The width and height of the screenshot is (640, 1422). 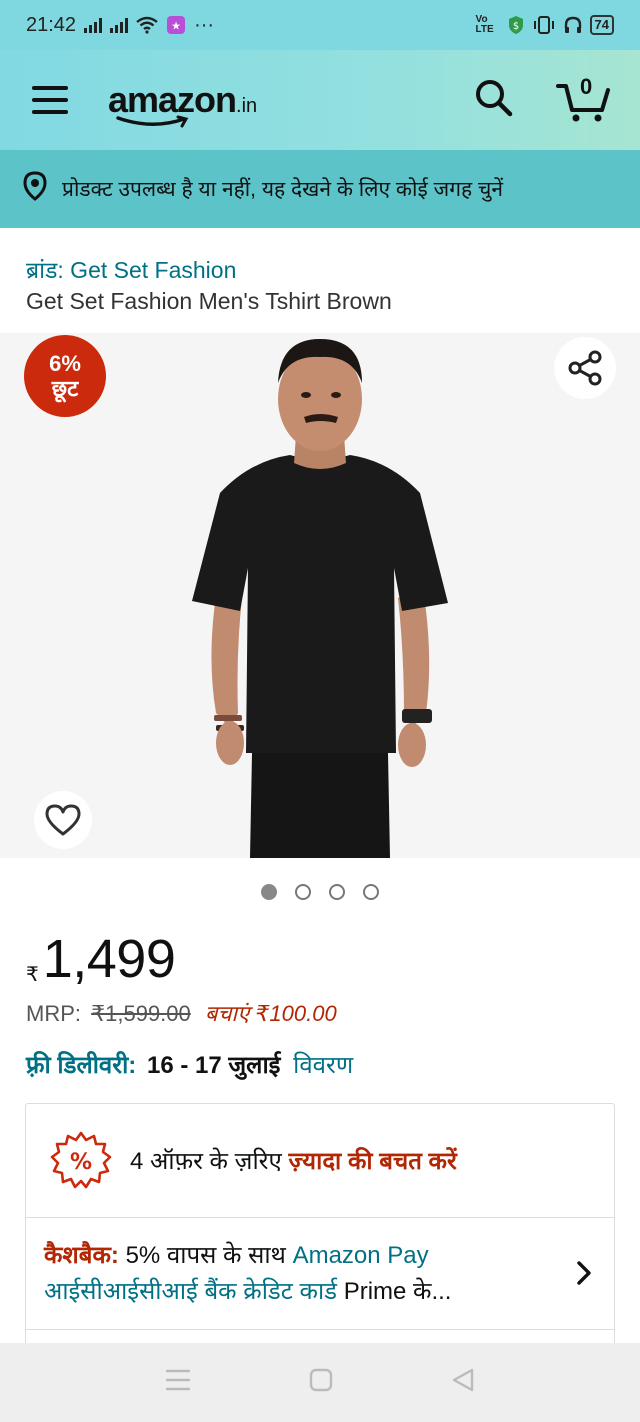 What do you see at coordinates (206, 1161) in the screenshot?
I see `offers-lead-text: 4 ऑफ़र के ज़रिए` at bounding box center [206, 1161].